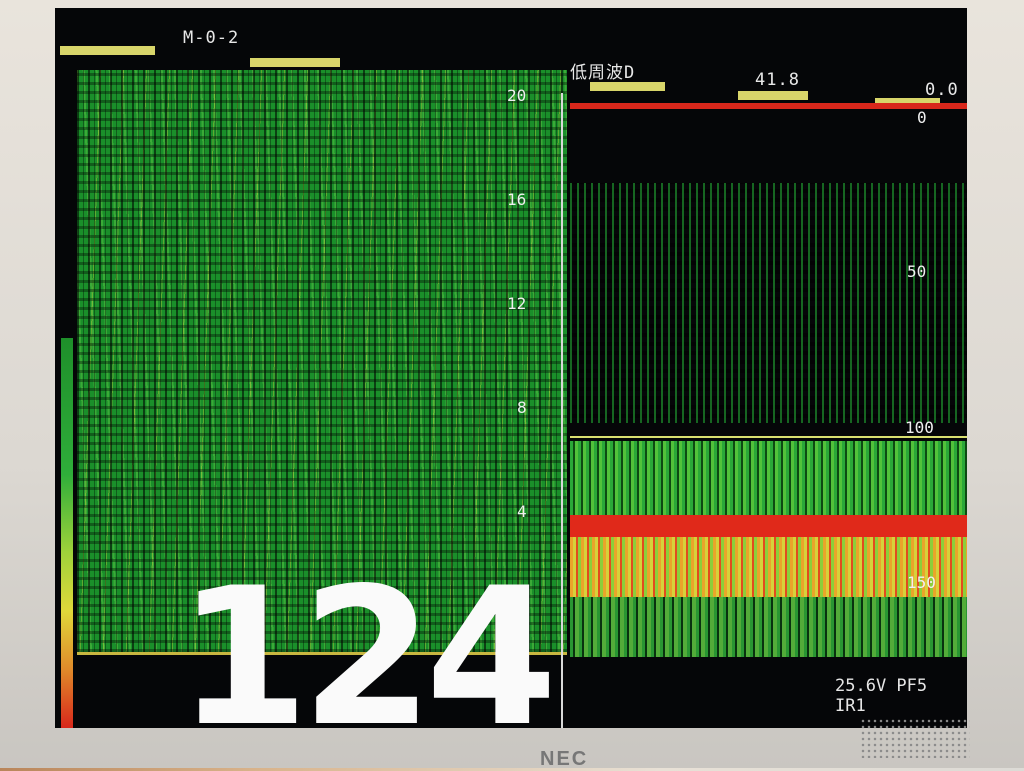 This screenshot has height=771, width=1024. I want to click on frequency-label: 低周波D, so click(603, 73).